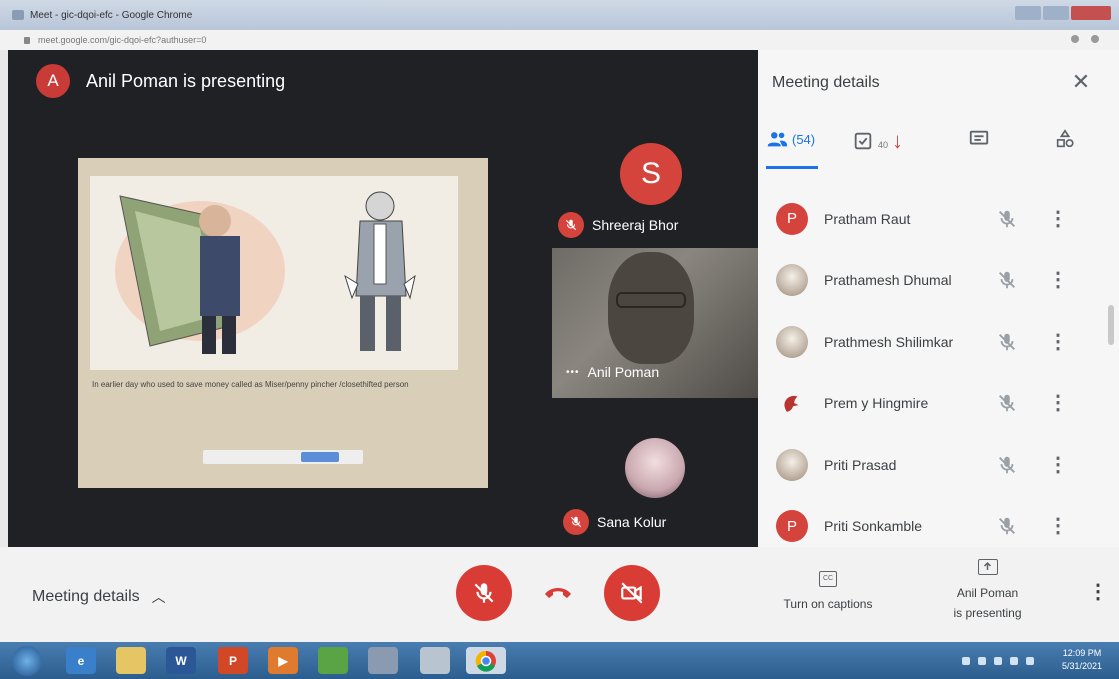 This screenshot has height=679, width=1119. I want to click on panel-tabs: (54) 40 ↓, so click(938, 151).